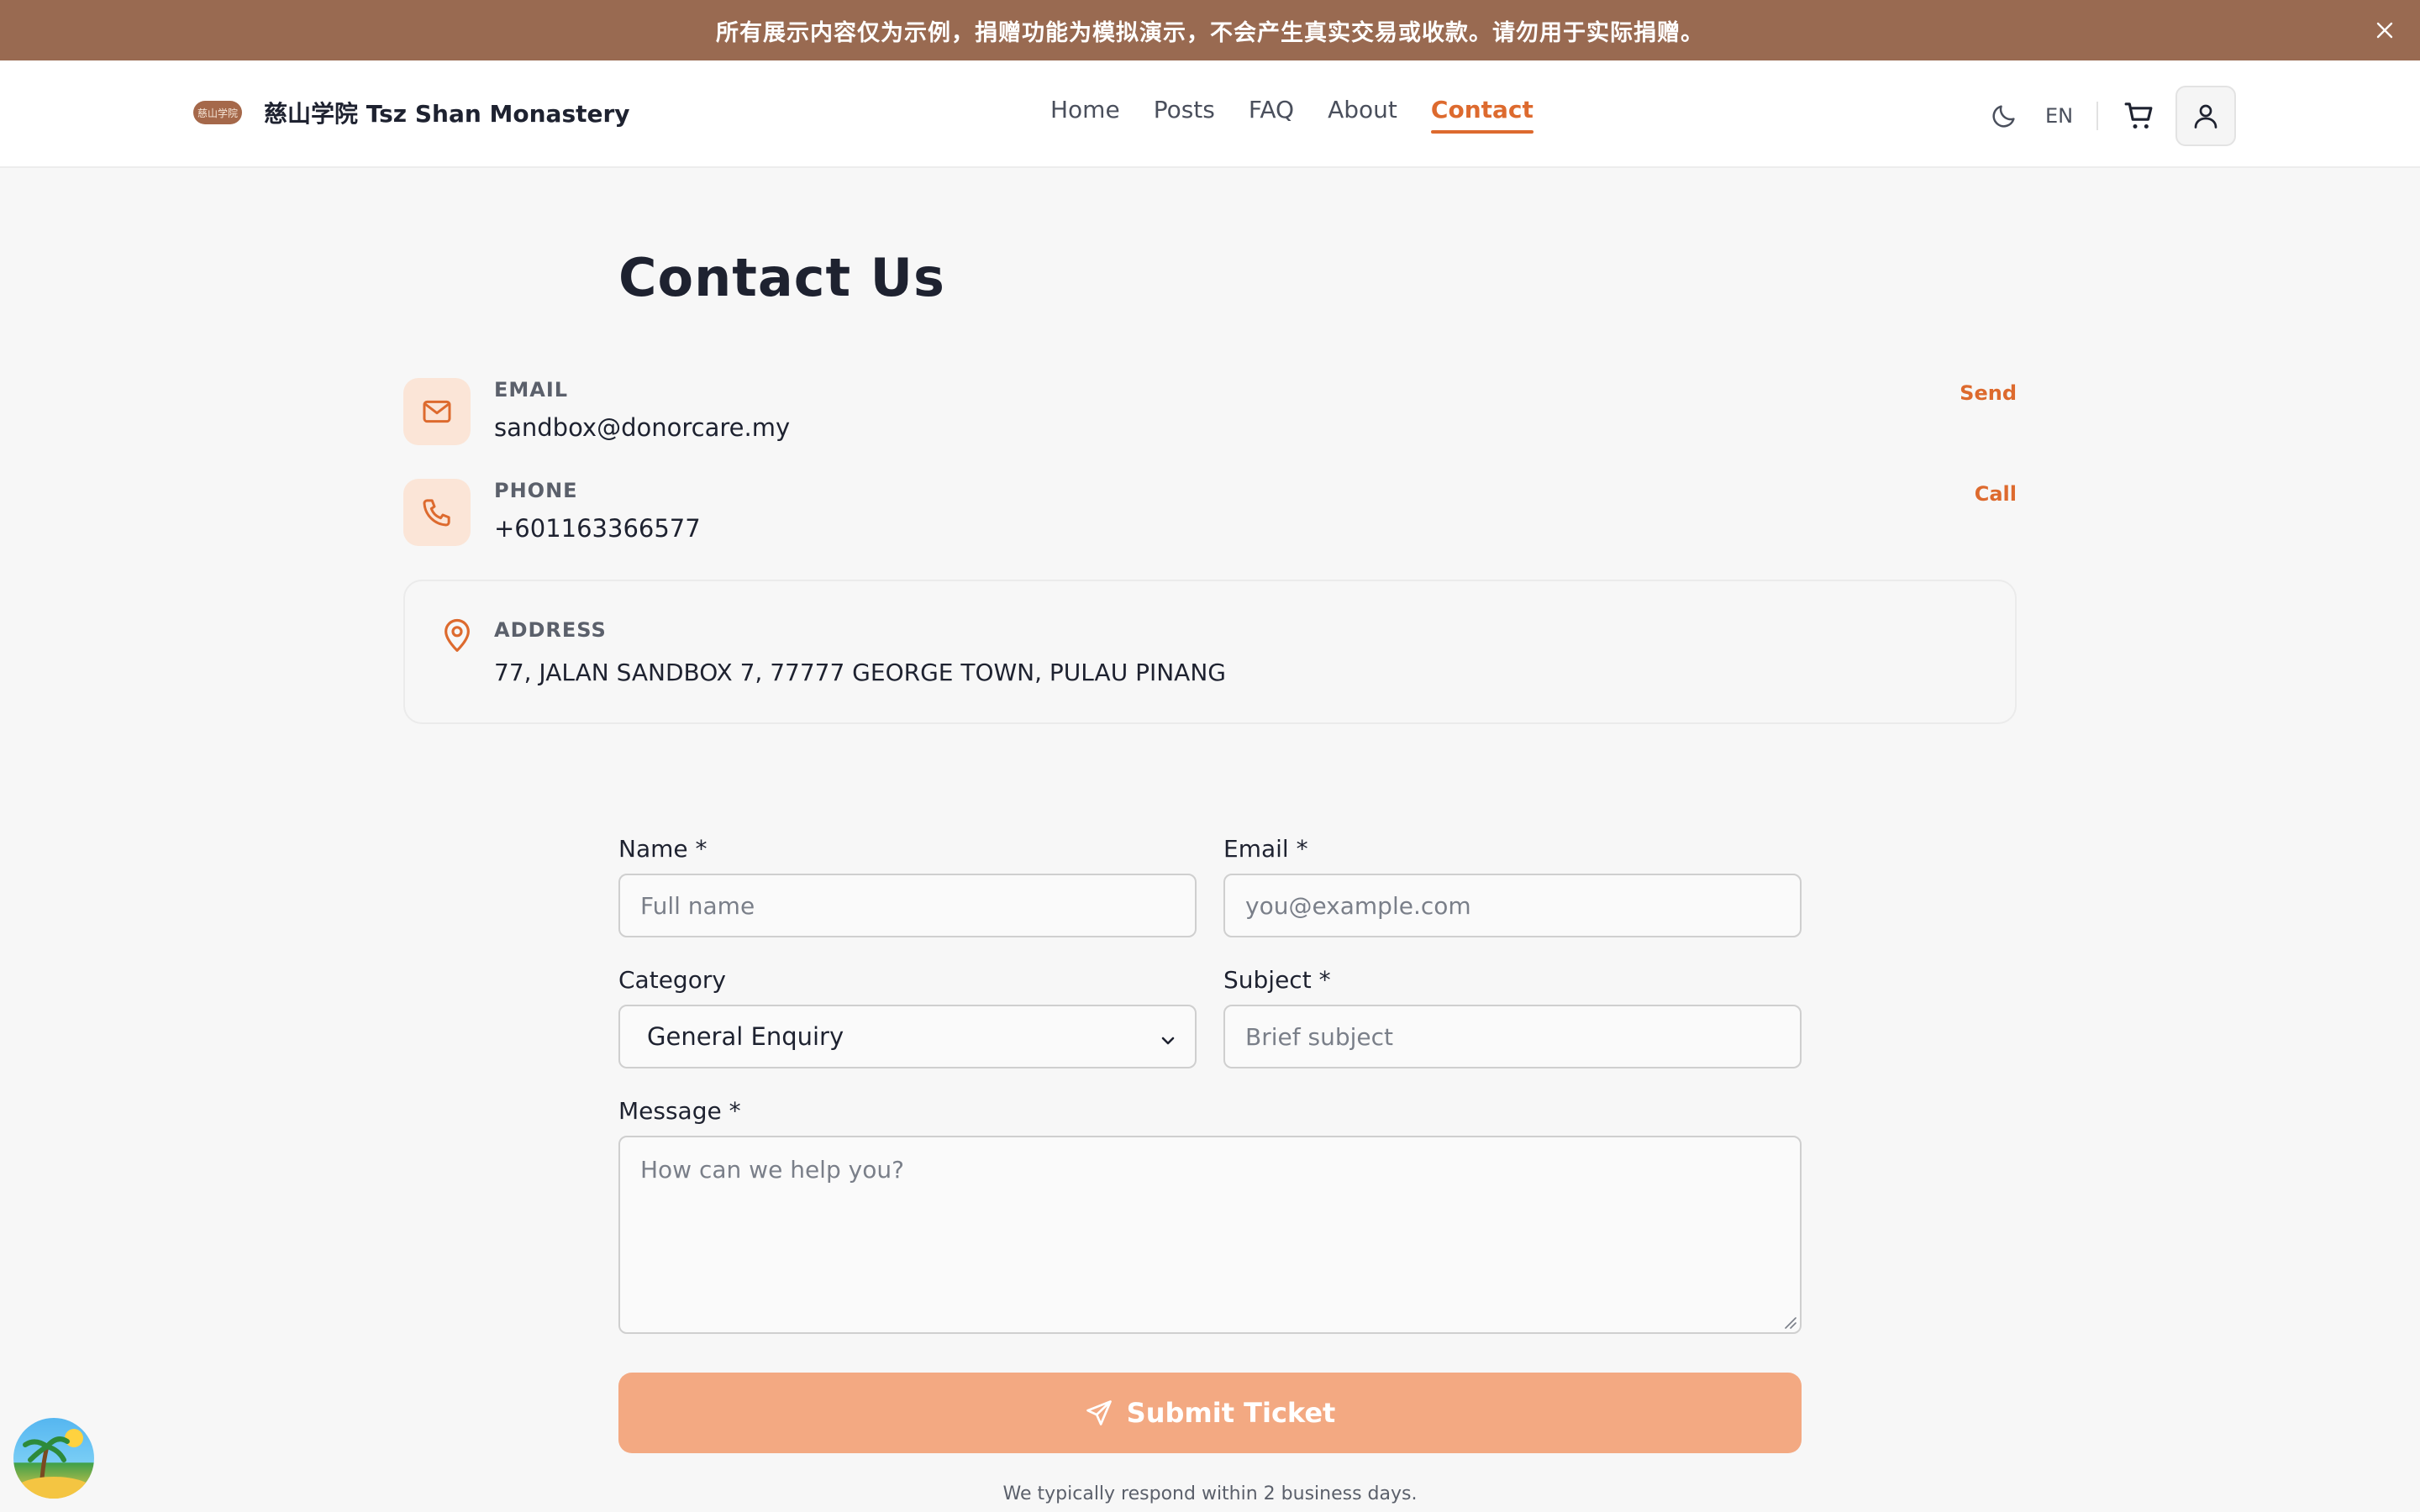  Describe the element at coordinates (536, 490) in the screenshot. I see `phone-label: PHONE` at that location.